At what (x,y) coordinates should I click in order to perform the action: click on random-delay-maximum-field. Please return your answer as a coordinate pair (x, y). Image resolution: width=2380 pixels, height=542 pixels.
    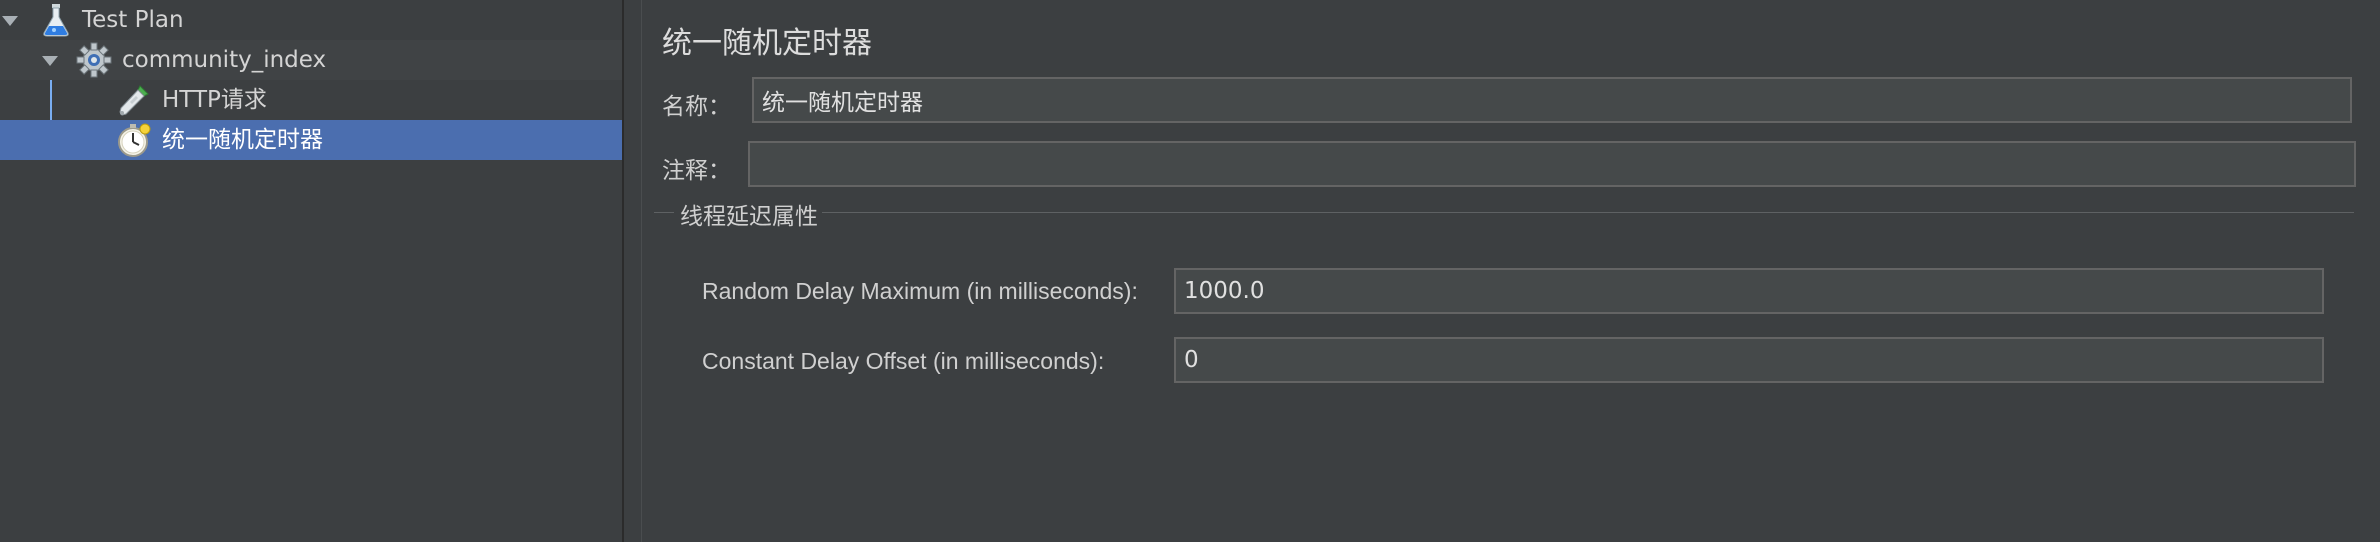
    Looking at the image, I should click on (1749, 291).